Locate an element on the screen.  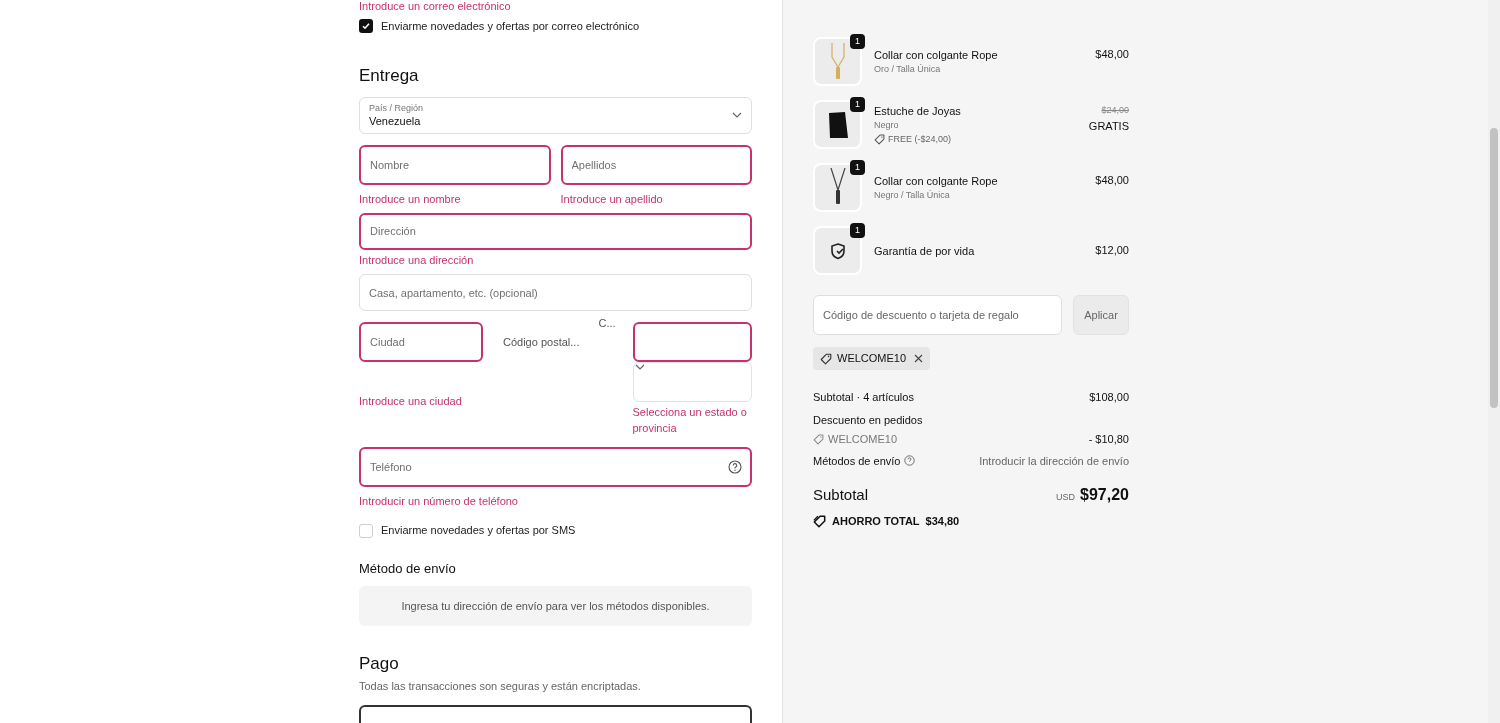
input-field: Nombre is located at coordinates (455, 164).